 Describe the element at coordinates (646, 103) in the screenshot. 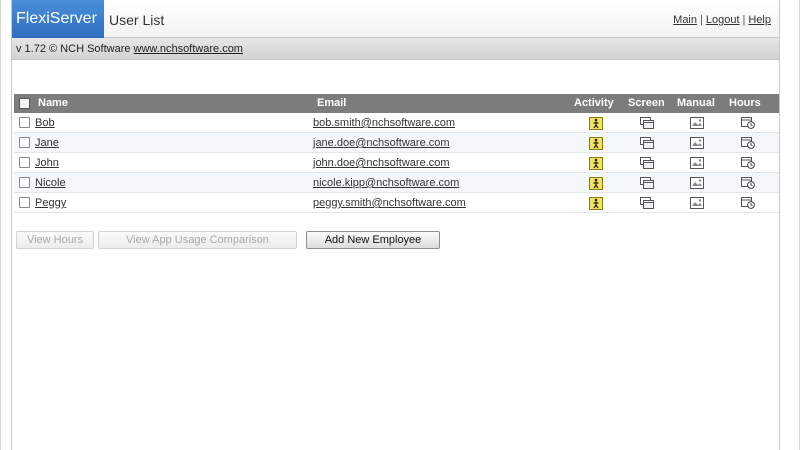

I see `header-screen: Screen` at that location.